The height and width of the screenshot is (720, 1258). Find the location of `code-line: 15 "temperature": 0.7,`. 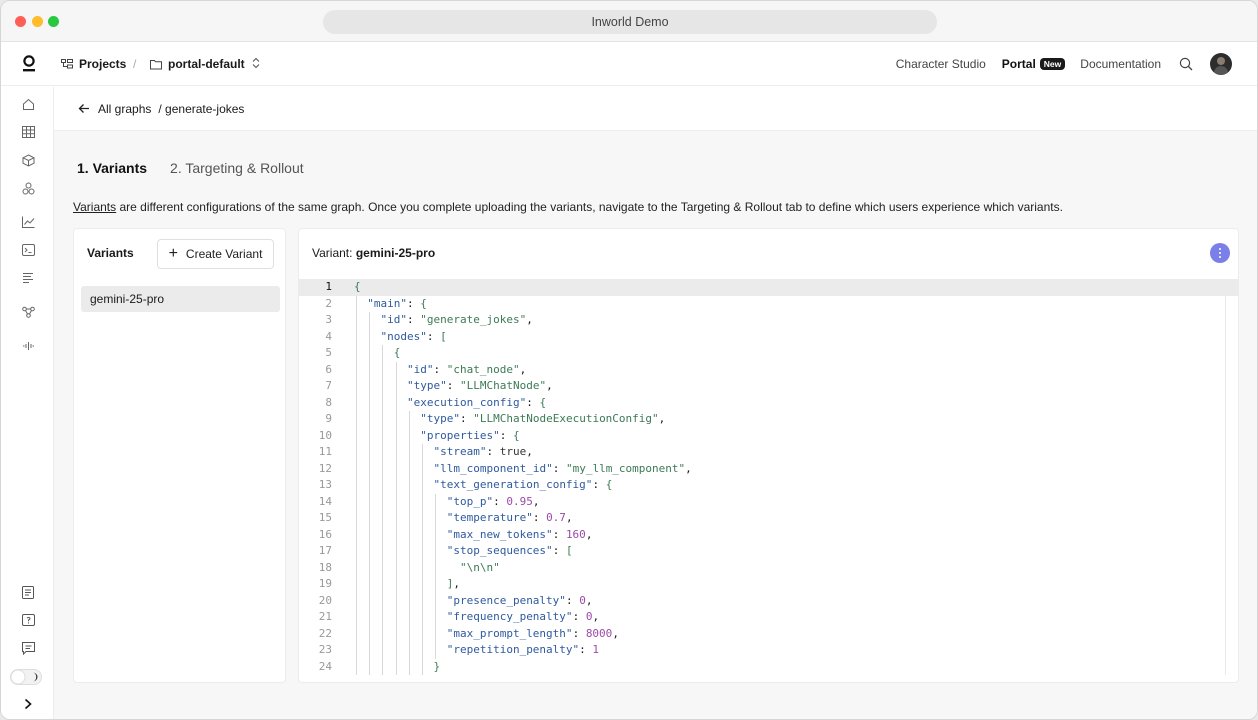

code-line: 15 "temperature": 0.7, is located at coordinates (768, 518).